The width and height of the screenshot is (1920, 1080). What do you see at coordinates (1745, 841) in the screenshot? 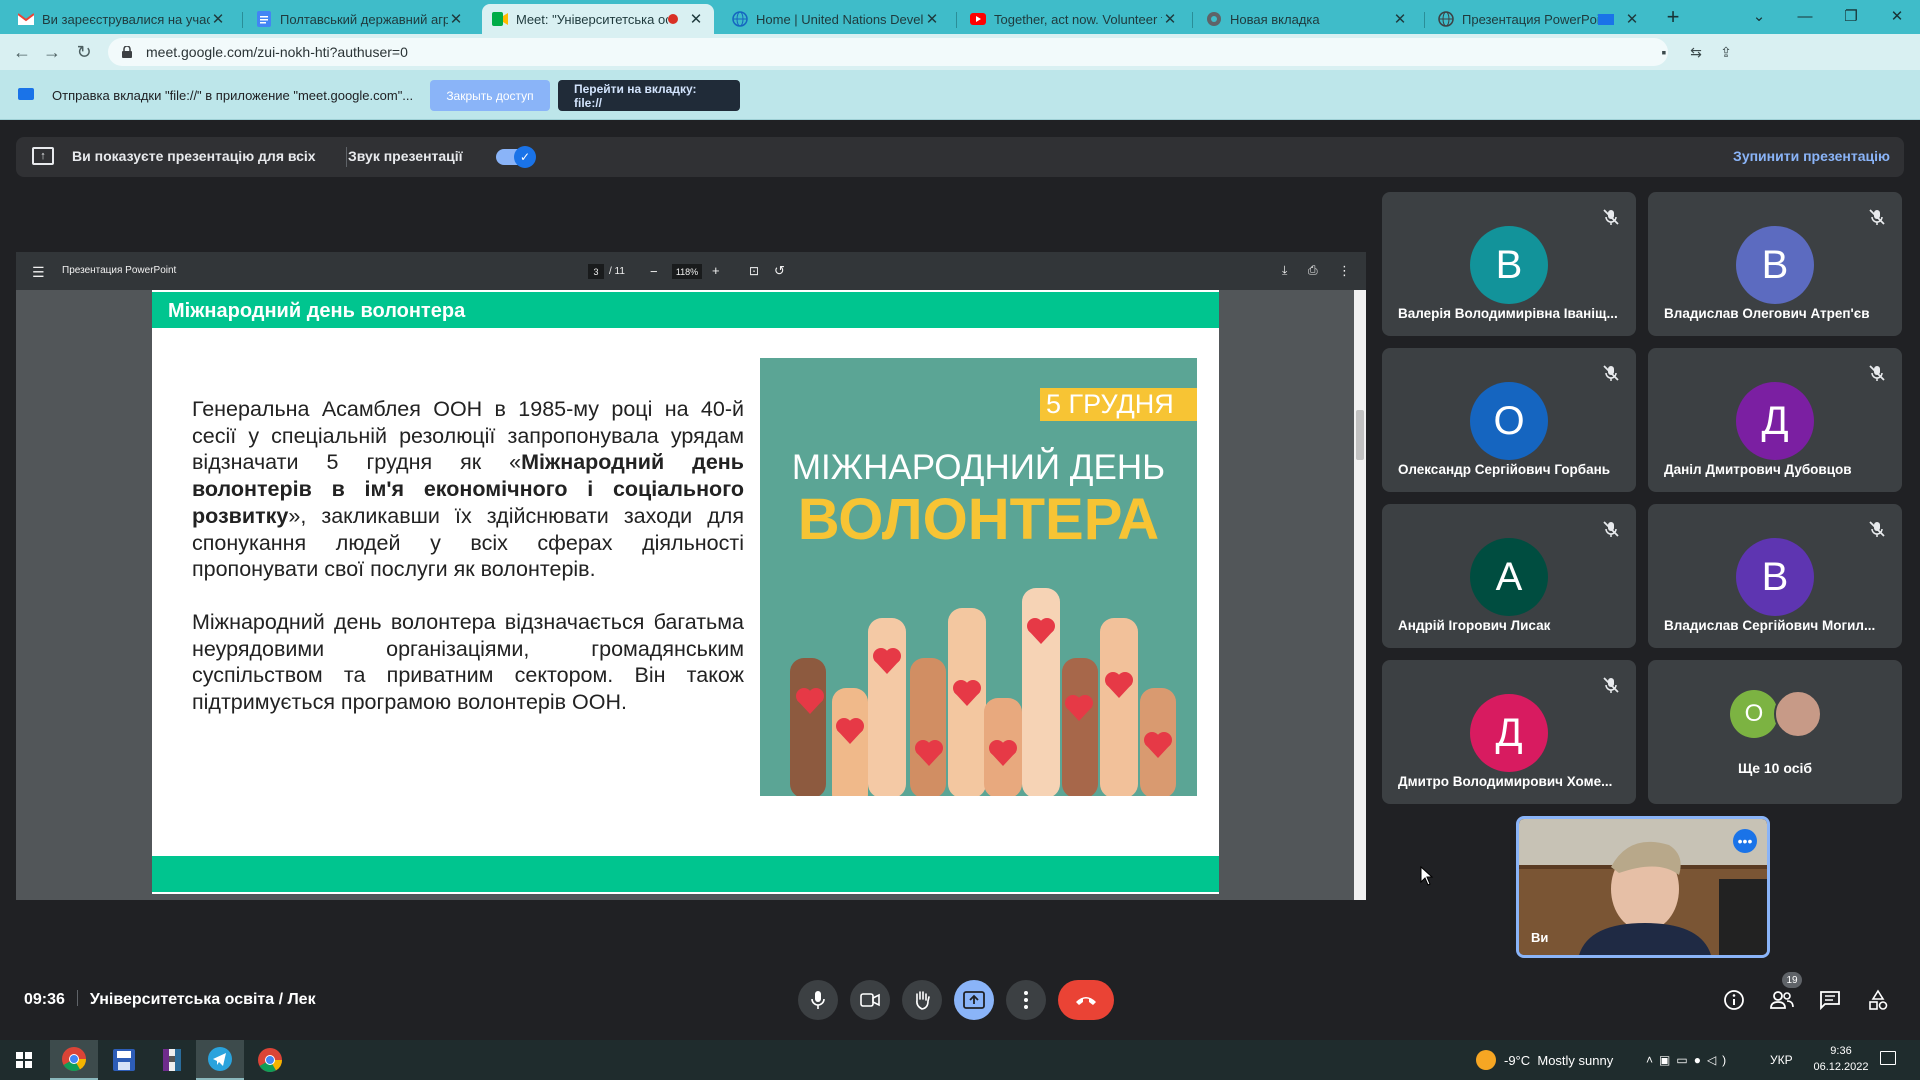
I see `more-options-button: •••` at bounding box center [1745, 841].